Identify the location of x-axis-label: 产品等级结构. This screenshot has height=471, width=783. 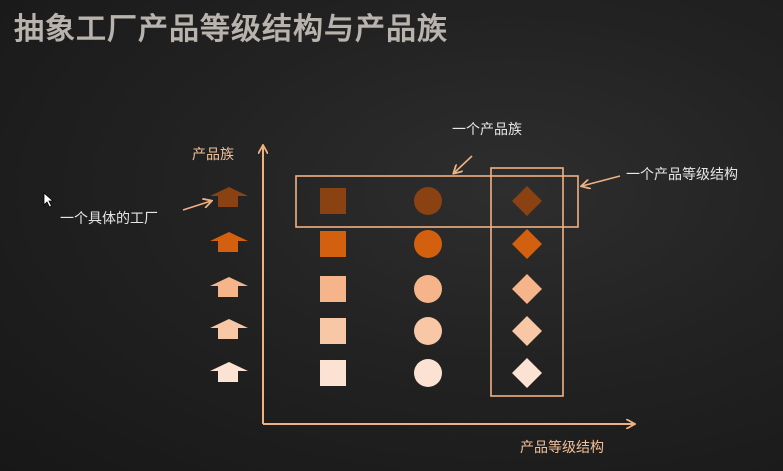
(562, 448).